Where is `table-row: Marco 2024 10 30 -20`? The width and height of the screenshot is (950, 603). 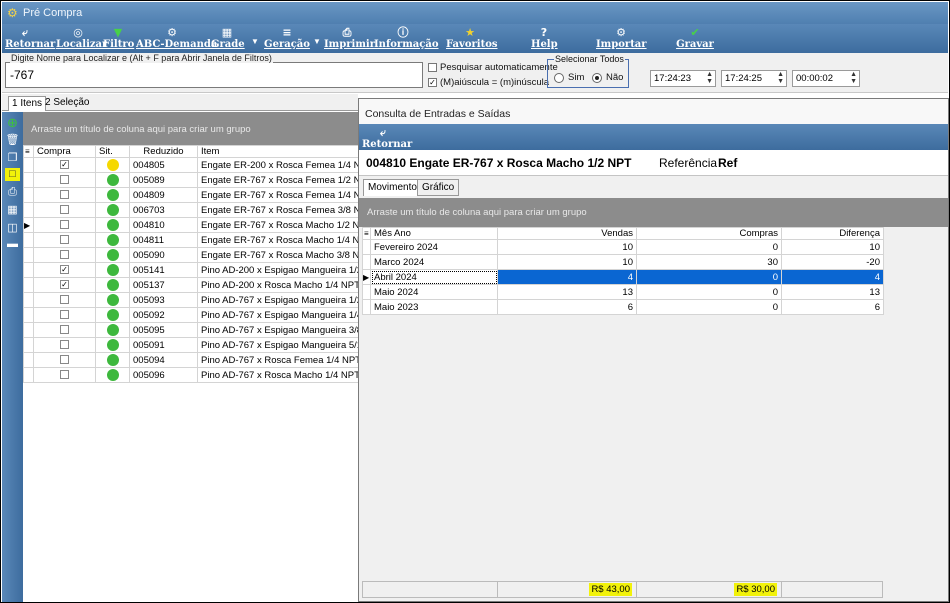 table-row: Marco 2024 10 30 -20 is located at coordinates (623, 262).